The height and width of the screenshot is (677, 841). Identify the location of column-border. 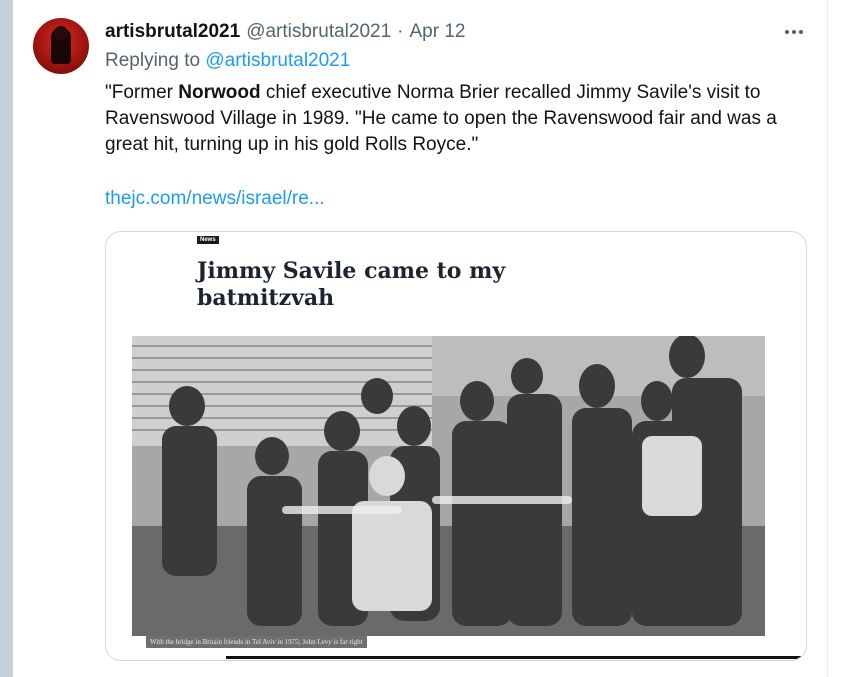
(827, 338).